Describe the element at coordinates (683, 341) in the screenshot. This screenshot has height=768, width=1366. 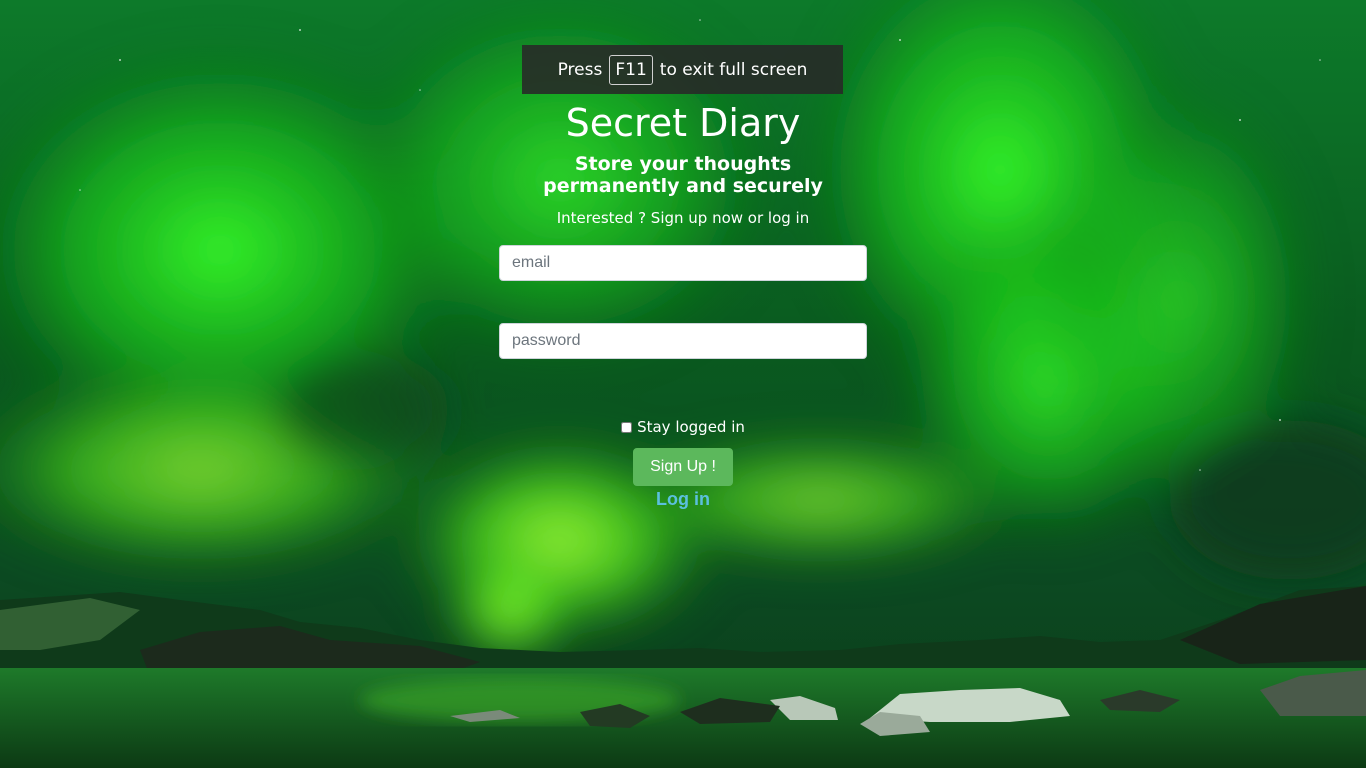
I see `password-field` at that location.